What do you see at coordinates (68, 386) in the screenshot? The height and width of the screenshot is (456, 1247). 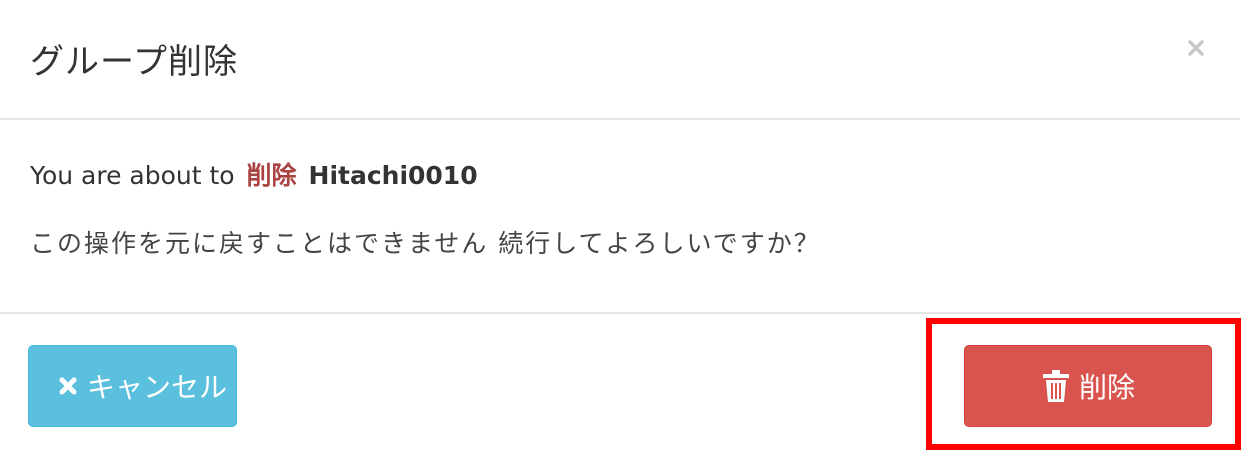 I see `times-icon` at bounding box center [68, 386].